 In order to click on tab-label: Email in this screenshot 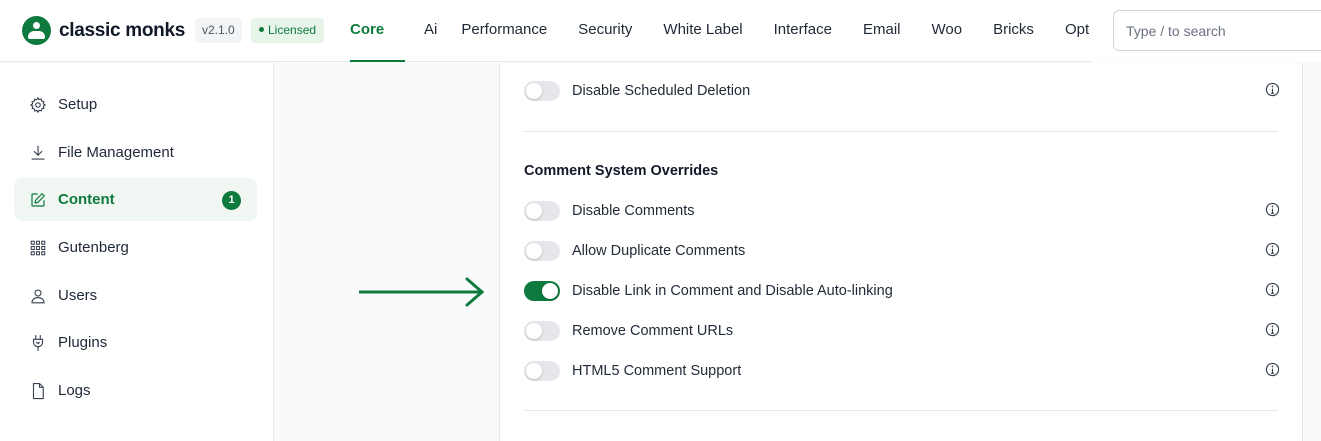, I will do `click(882, 29)`.